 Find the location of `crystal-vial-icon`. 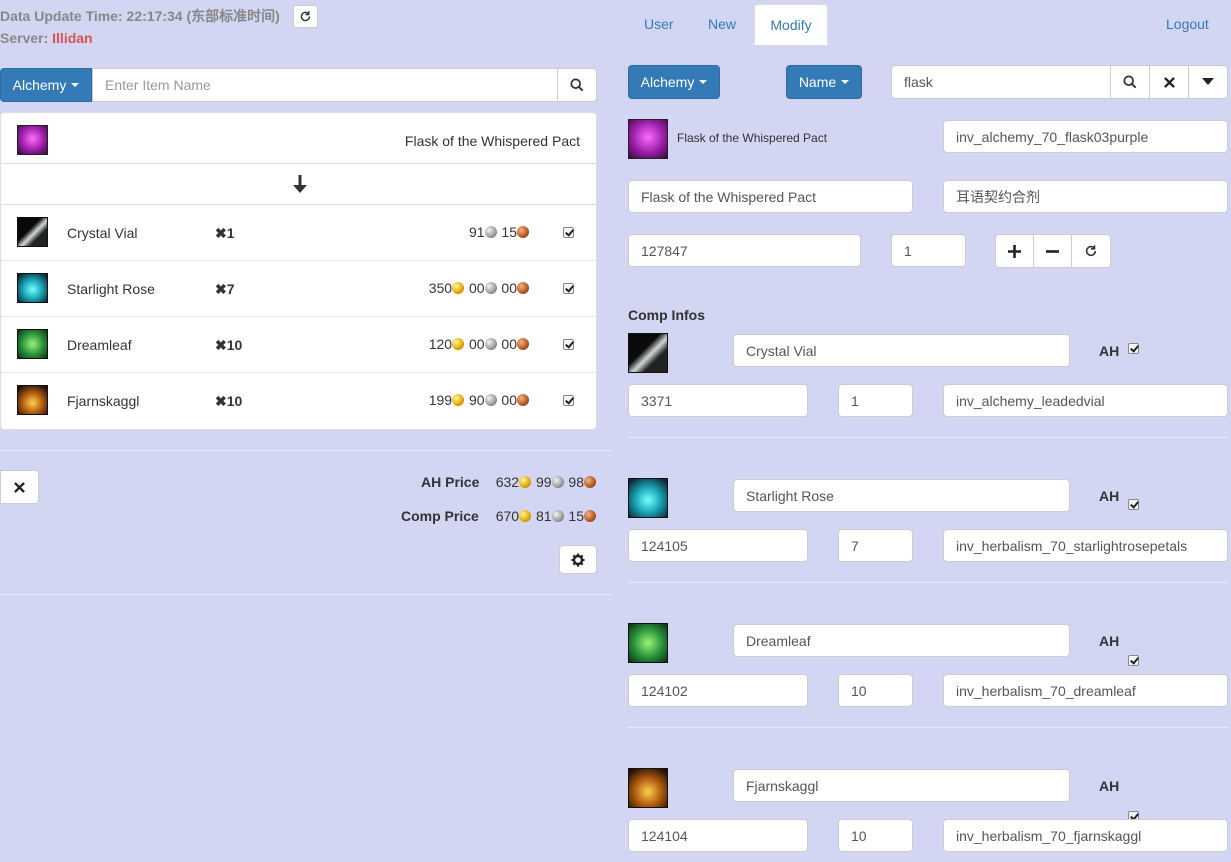

crystal-vial-icon is located at coordinates (648, 353).